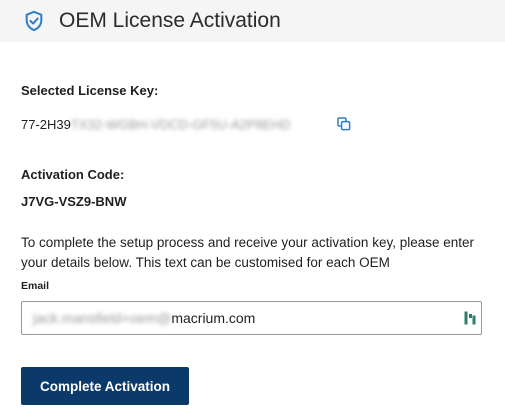 Image resolution: width=505 pixels, height=419 pixels. What do you see at coordinates (180, 124) in the screenshot?
I see `license-key-obscured: TX32-WGBH-VDCD-GF5U-A2P8EHD` at bounding box center [180, 124].